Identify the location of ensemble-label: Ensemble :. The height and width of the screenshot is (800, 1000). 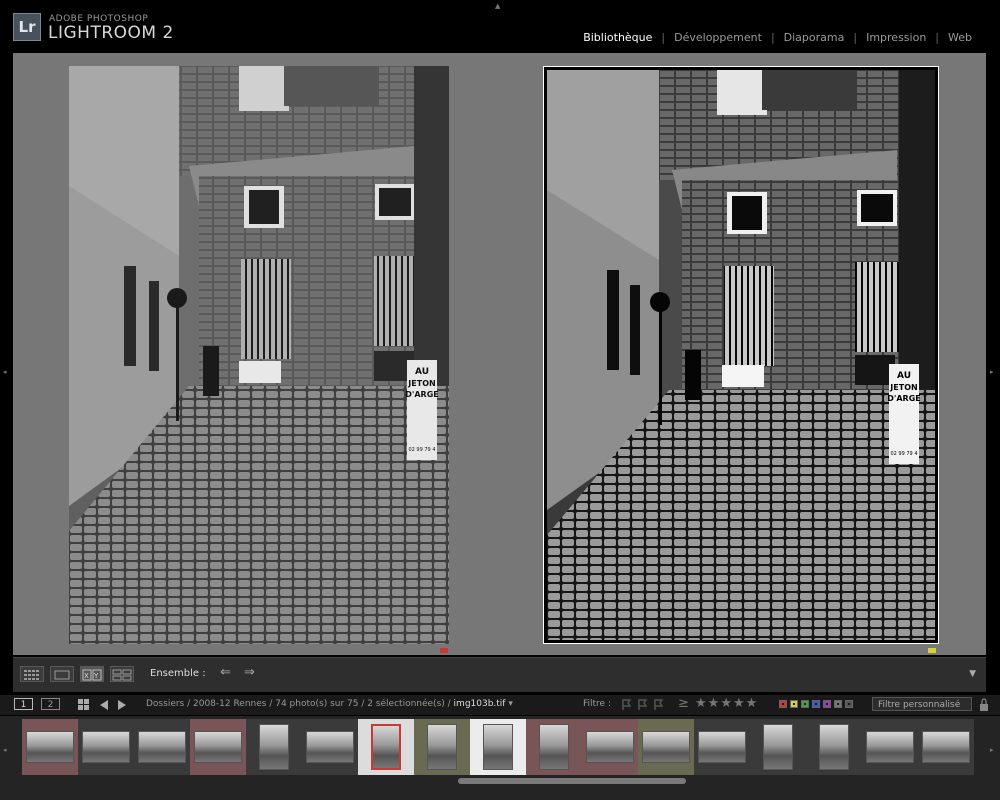
(178, 673).